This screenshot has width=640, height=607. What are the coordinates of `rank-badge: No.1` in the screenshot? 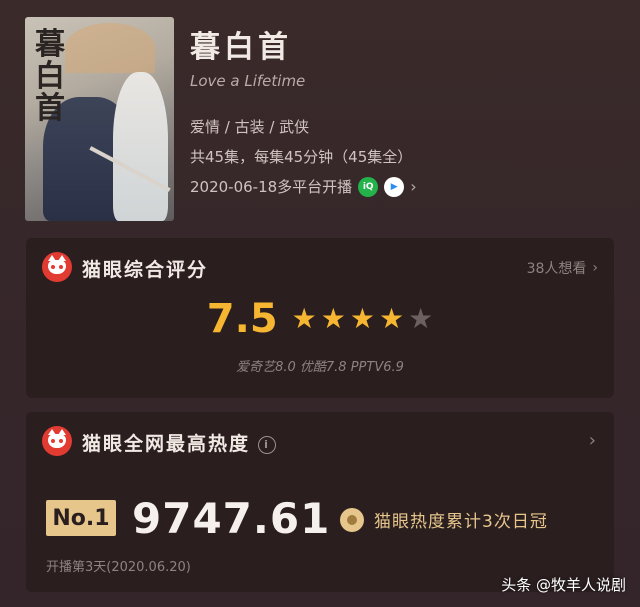 It's located at (81, 518).